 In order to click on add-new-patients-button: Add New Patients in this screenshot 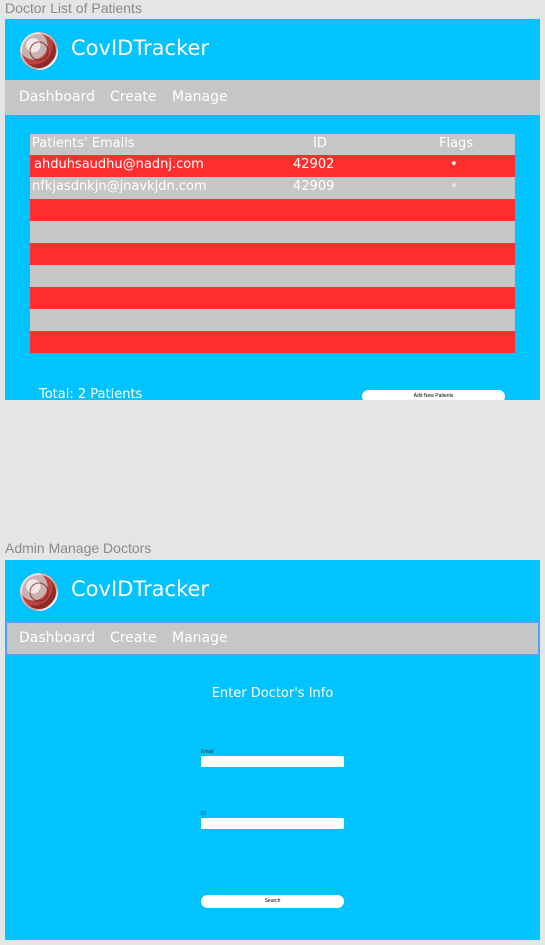, I will do `click(433, 395)`.